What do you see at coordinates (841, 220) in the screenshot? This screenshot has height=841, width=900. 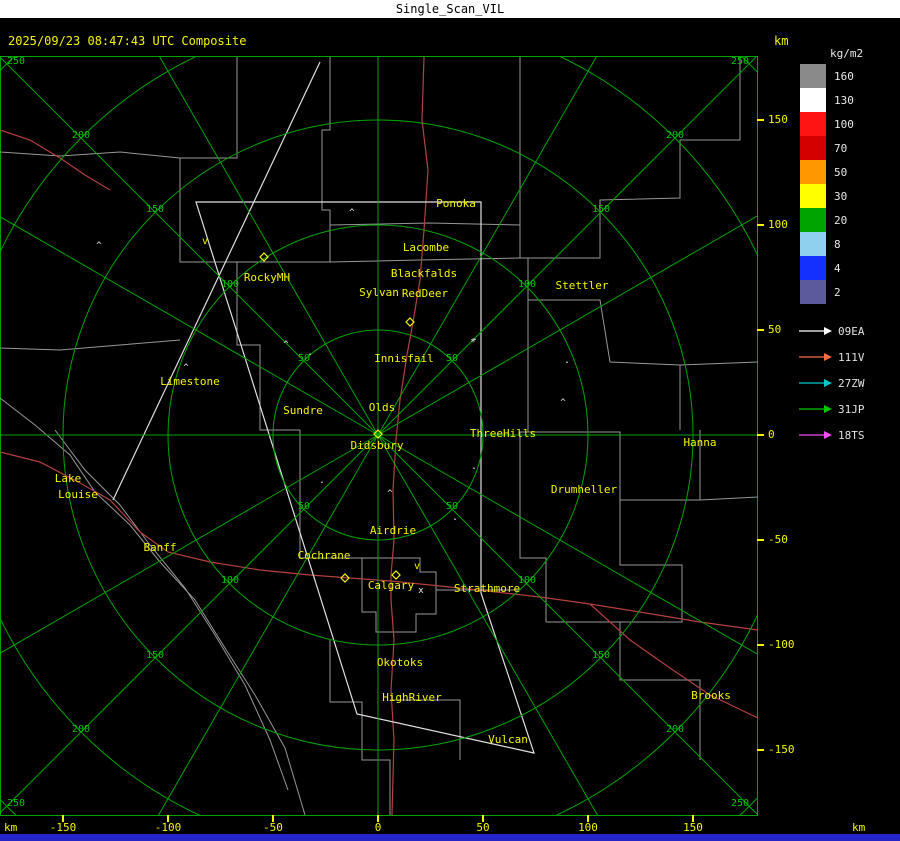 I see `colorbar-value-label: 20` at bounding box center [841, 220].